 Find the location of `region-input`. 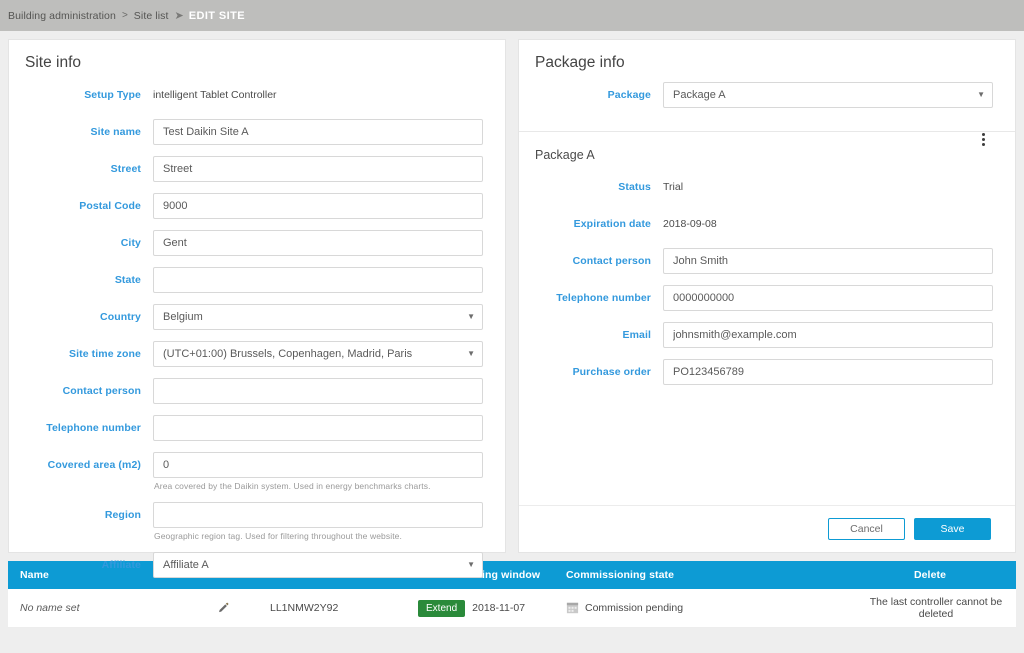

region-input is located at coordinates (318, 515).